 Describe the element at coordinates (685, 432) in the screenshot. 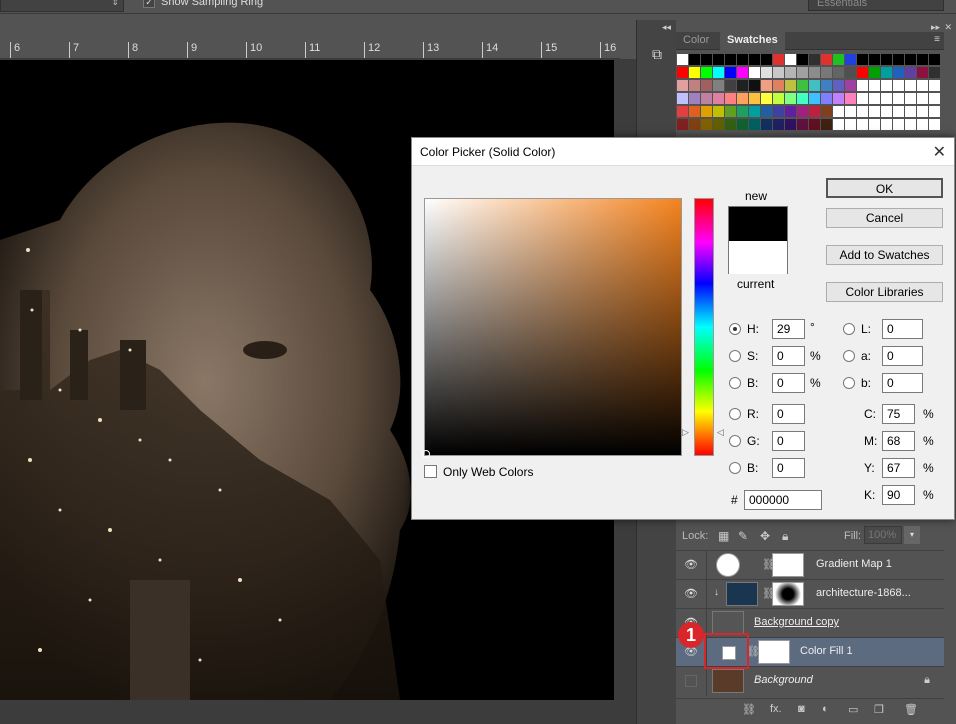

I see `hue-slider-left-arrow-icon: ▷` at that location.